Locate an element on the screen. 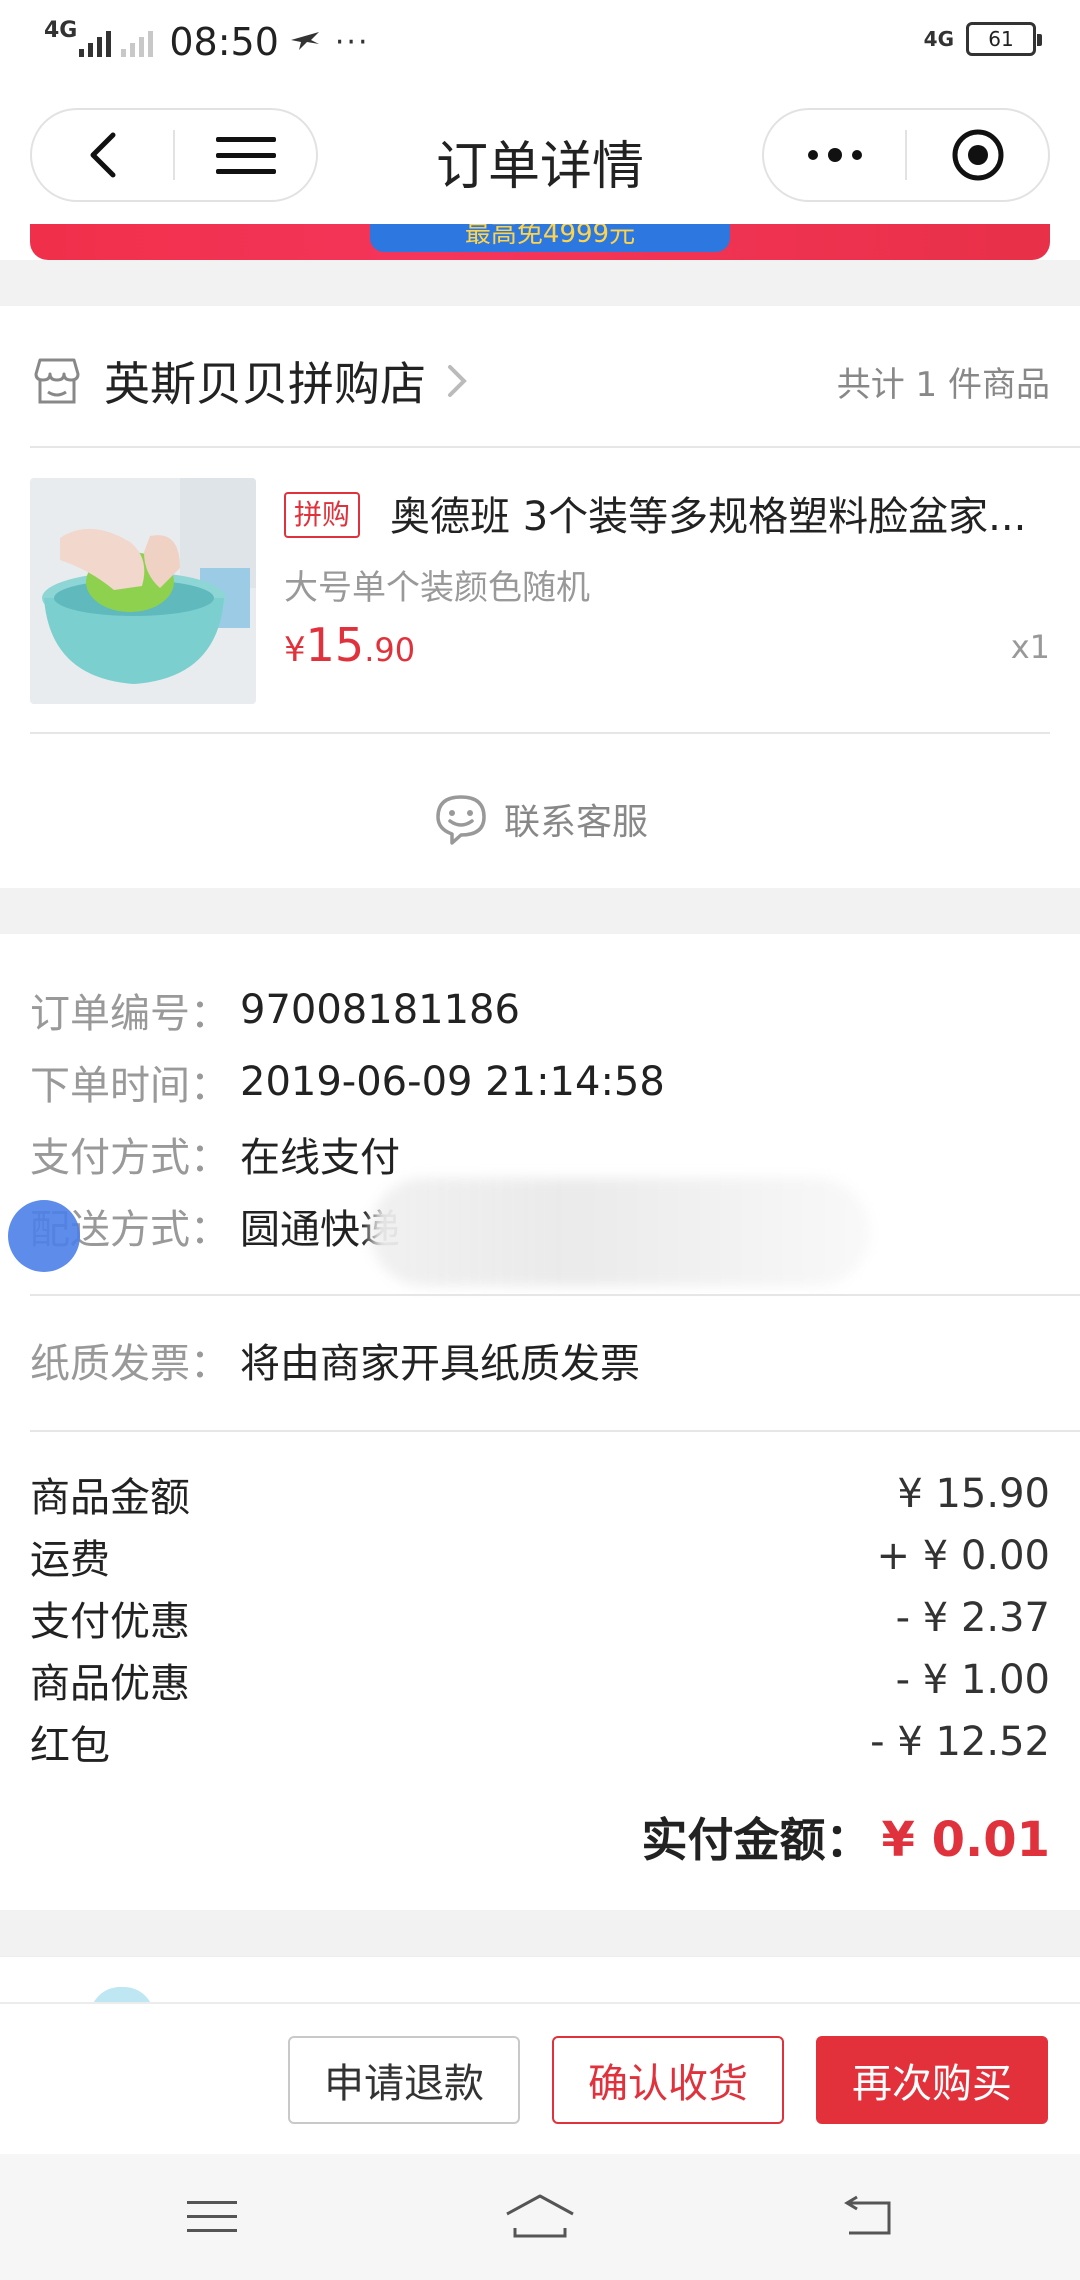  invoice-label: 纸质发票： is located at coordinates (130, 1364).